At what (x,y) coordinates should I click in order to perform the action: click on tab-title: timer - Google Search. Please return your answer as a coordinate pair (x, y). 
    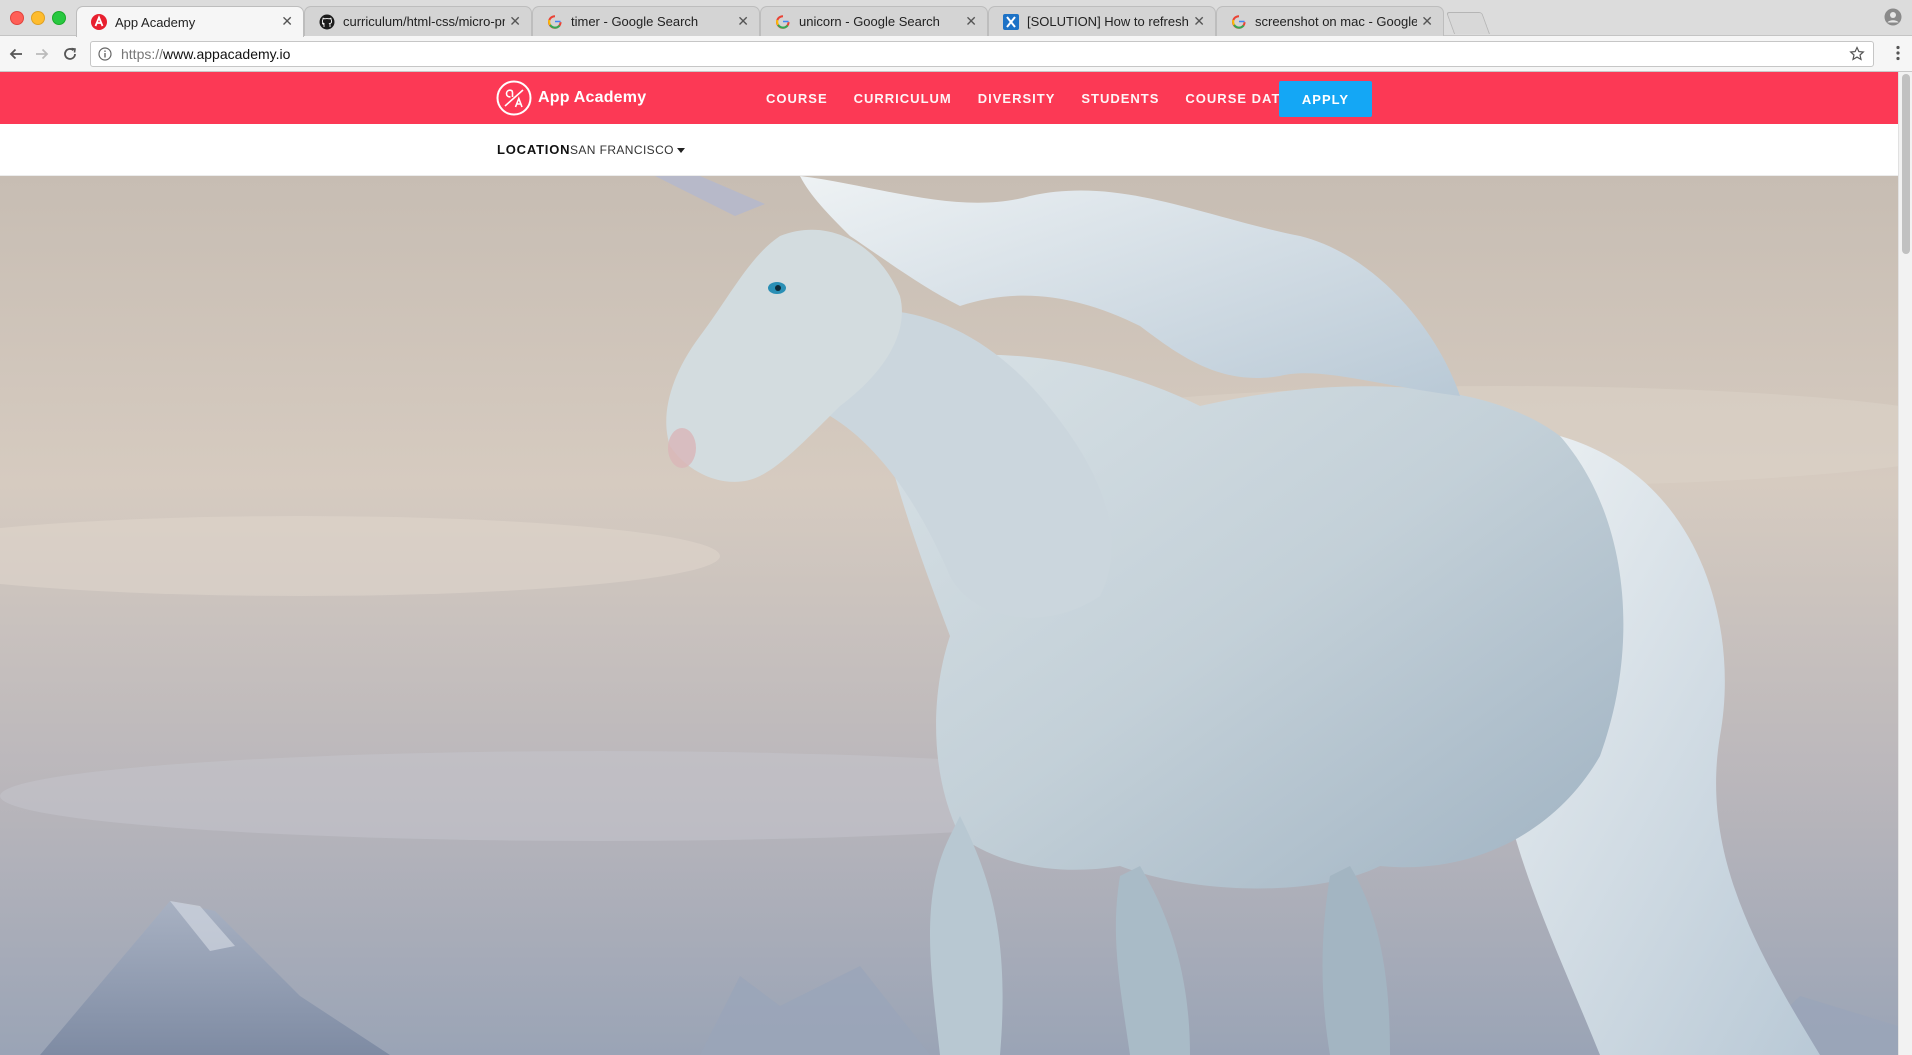
    Looking at the image, I should click on (635, 21).